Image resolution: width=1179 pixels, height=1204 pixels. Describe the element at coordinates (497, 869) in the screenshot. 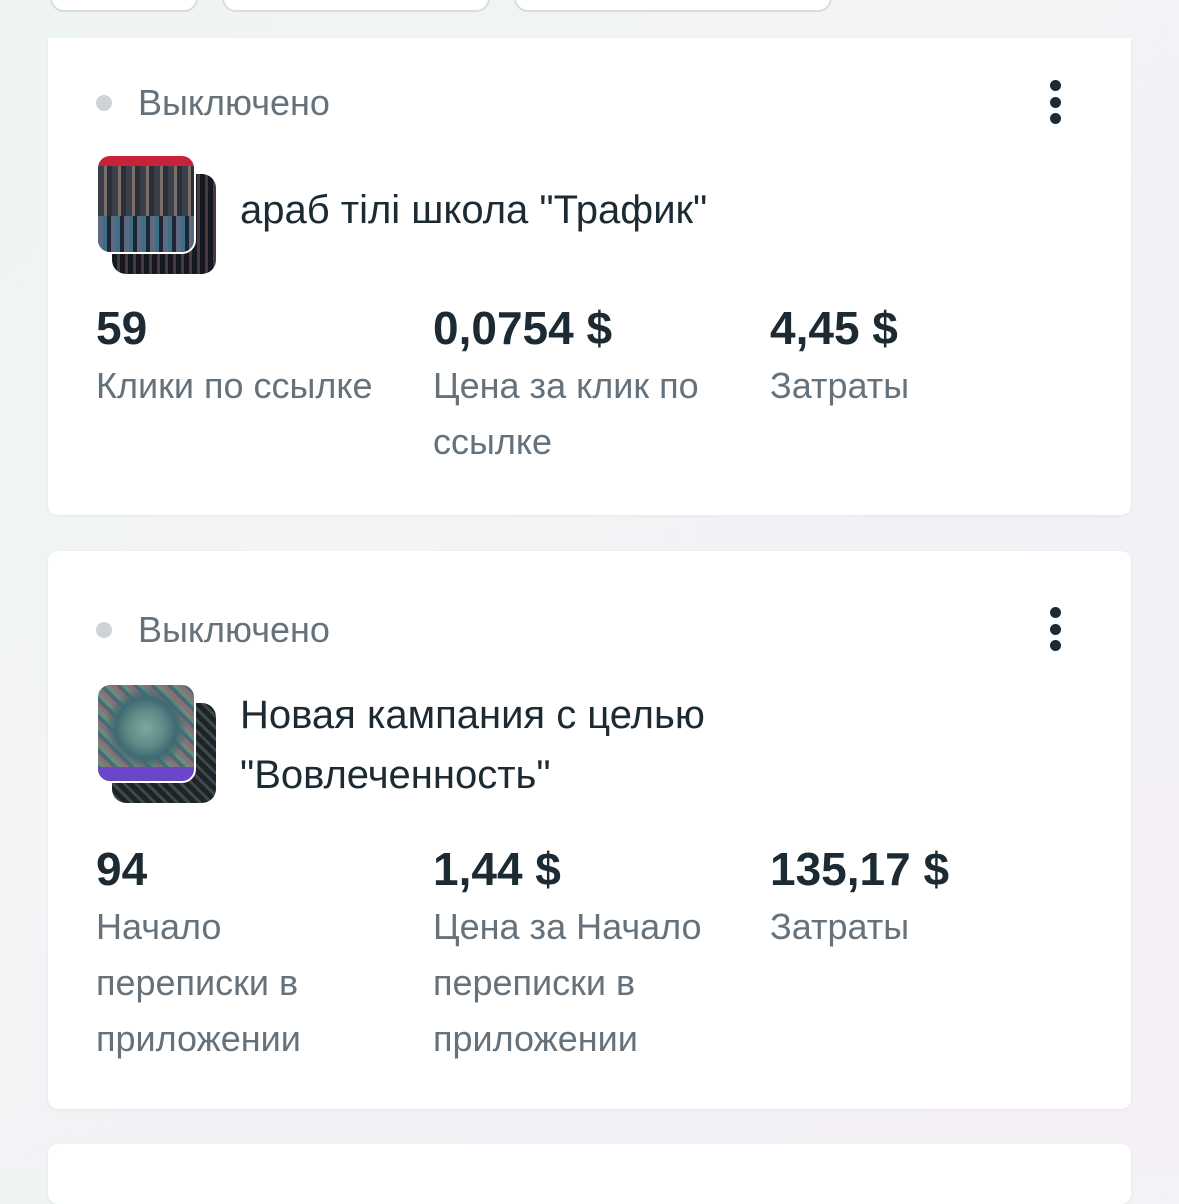

I see `metric-value: 1,44 $` at that location.